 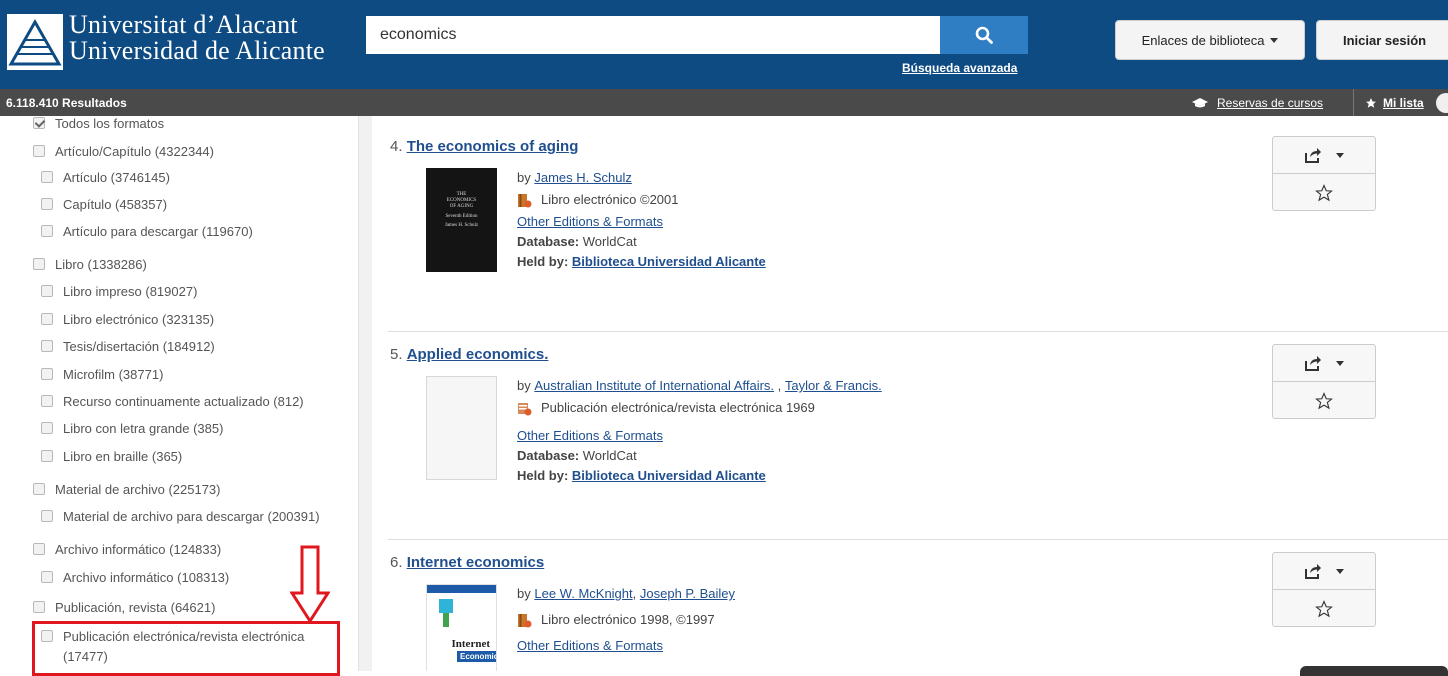 What do you see at coordinates (476, 562) in the screenshot?
I see `result-title-link: Internet economics` at bounding box center [476, 562].